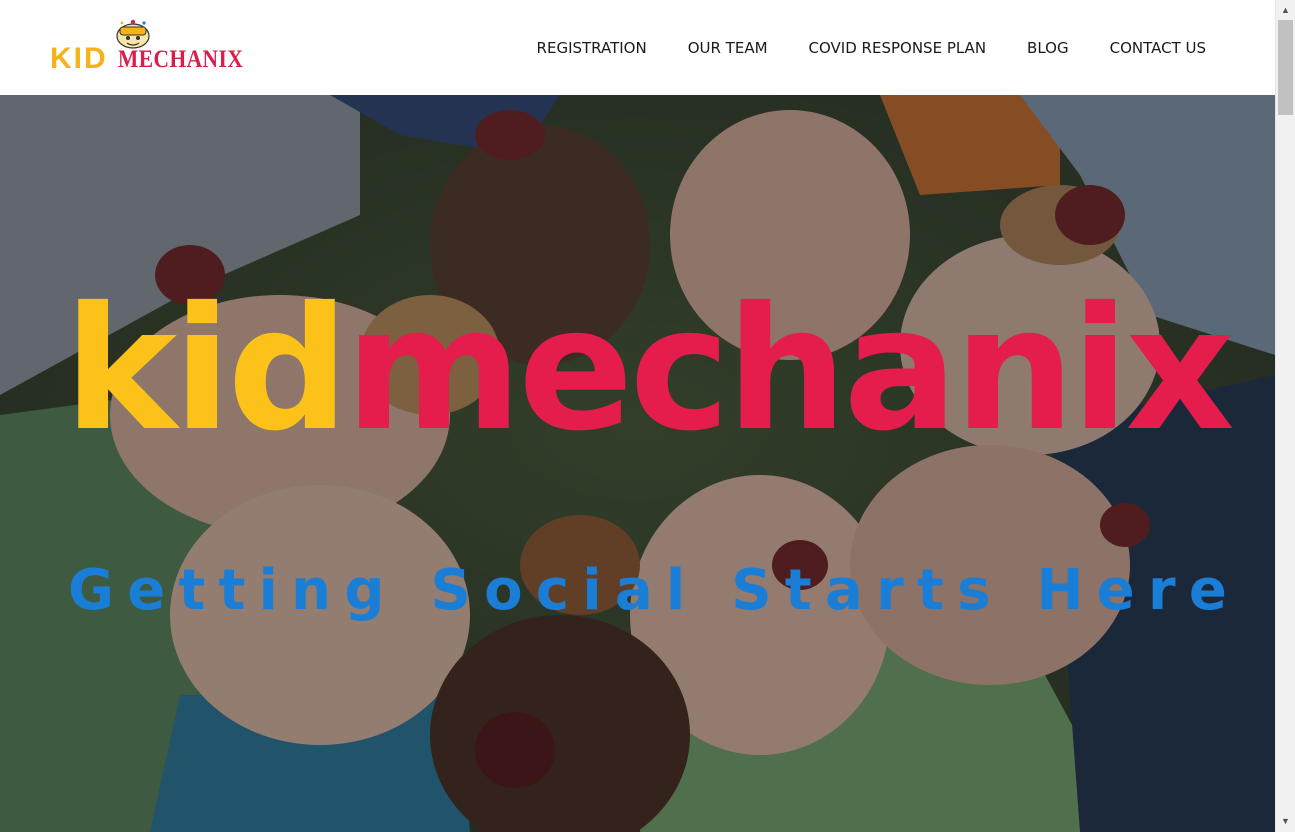  I want to click on scrollbar-thumb, so click(1285, 67).